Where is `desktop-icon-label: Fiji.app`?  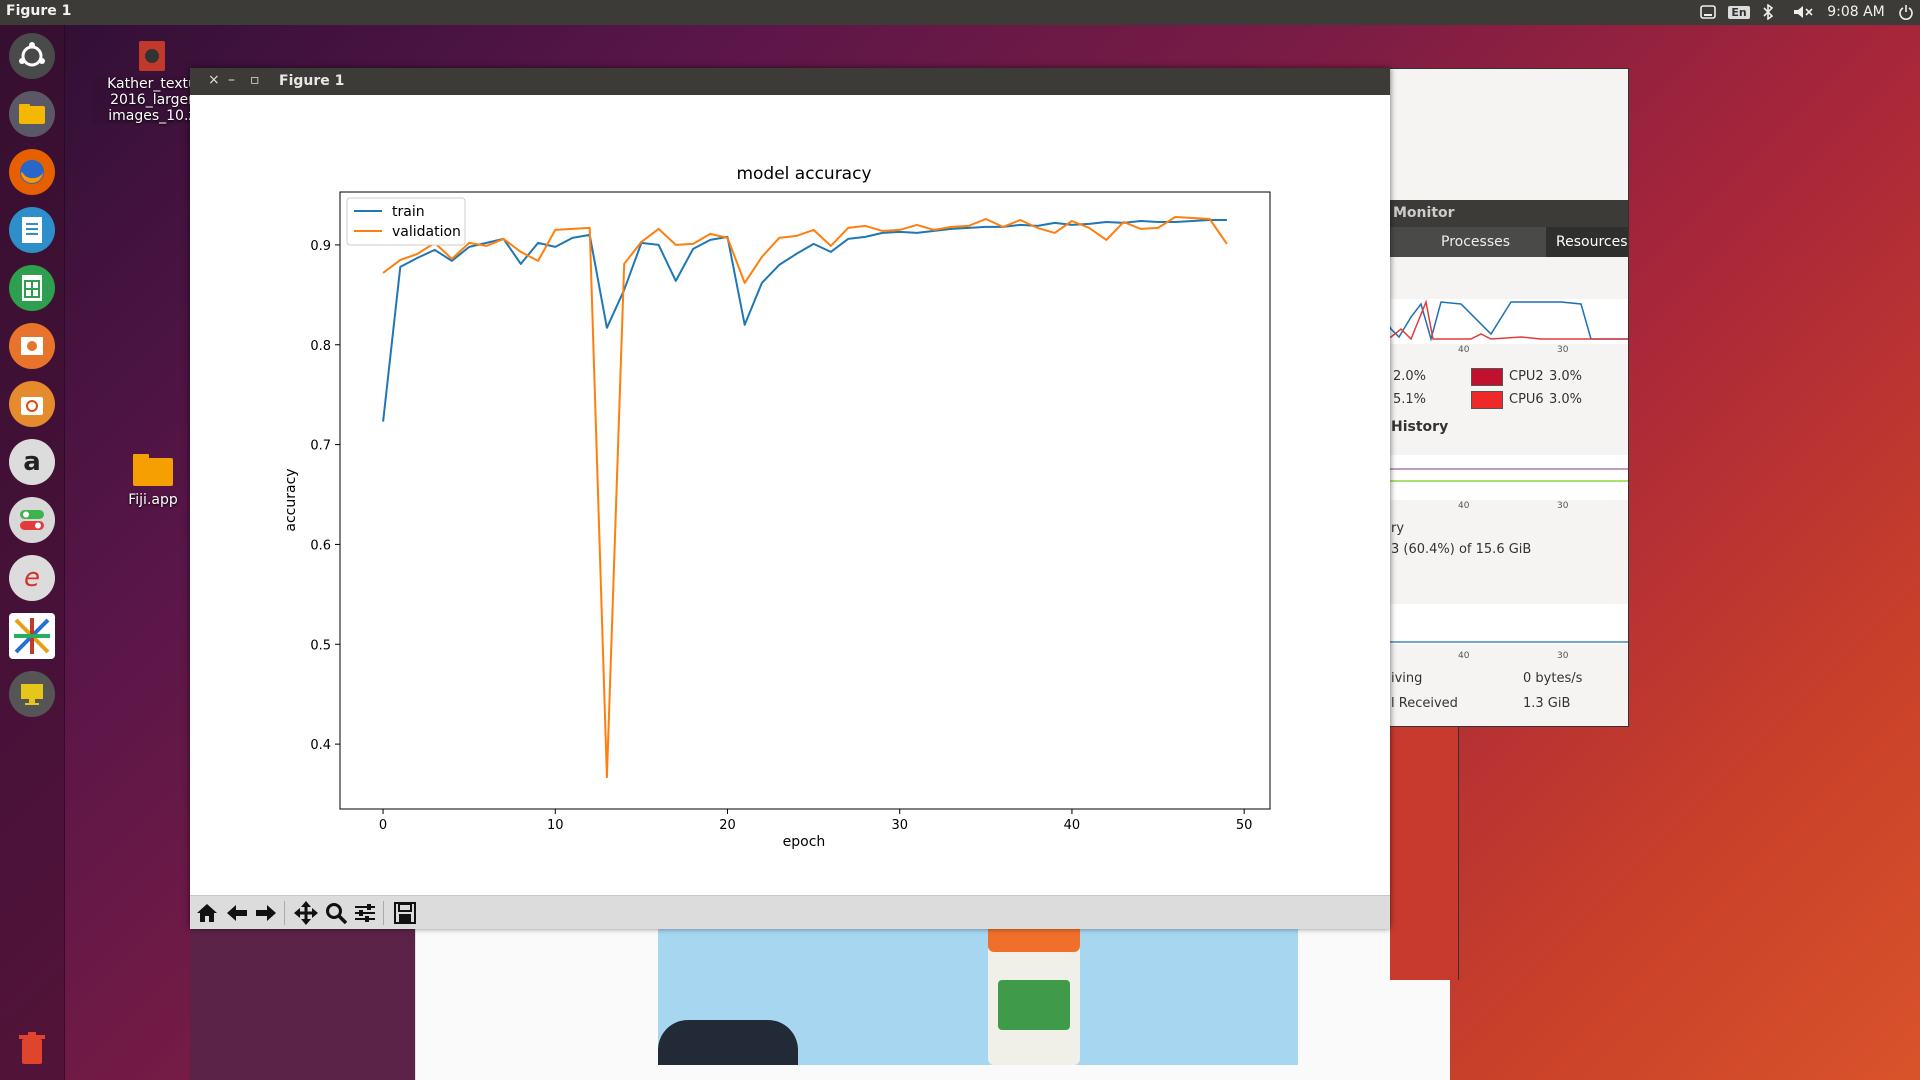
desktop-icon-label: Fiji.app is located at coordinates (153, 500).